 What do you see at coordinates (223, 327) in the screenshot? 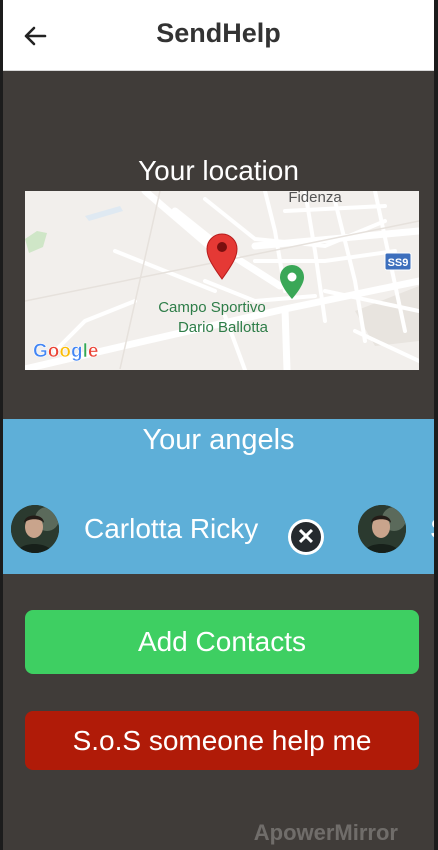
I see `poi-label-line2: Dario Ballotta` at bounding box center [223, 327].